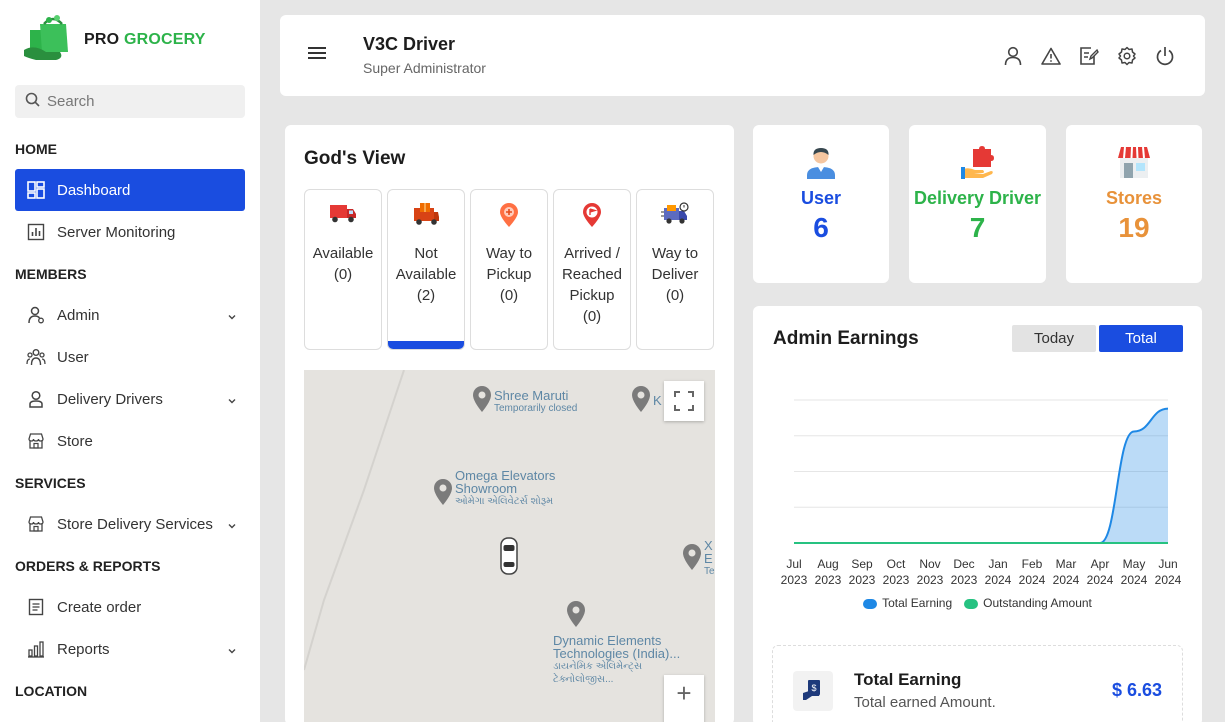 The image size is (1225, 722). I want to click on card-user: User 6, so click(821, 204).